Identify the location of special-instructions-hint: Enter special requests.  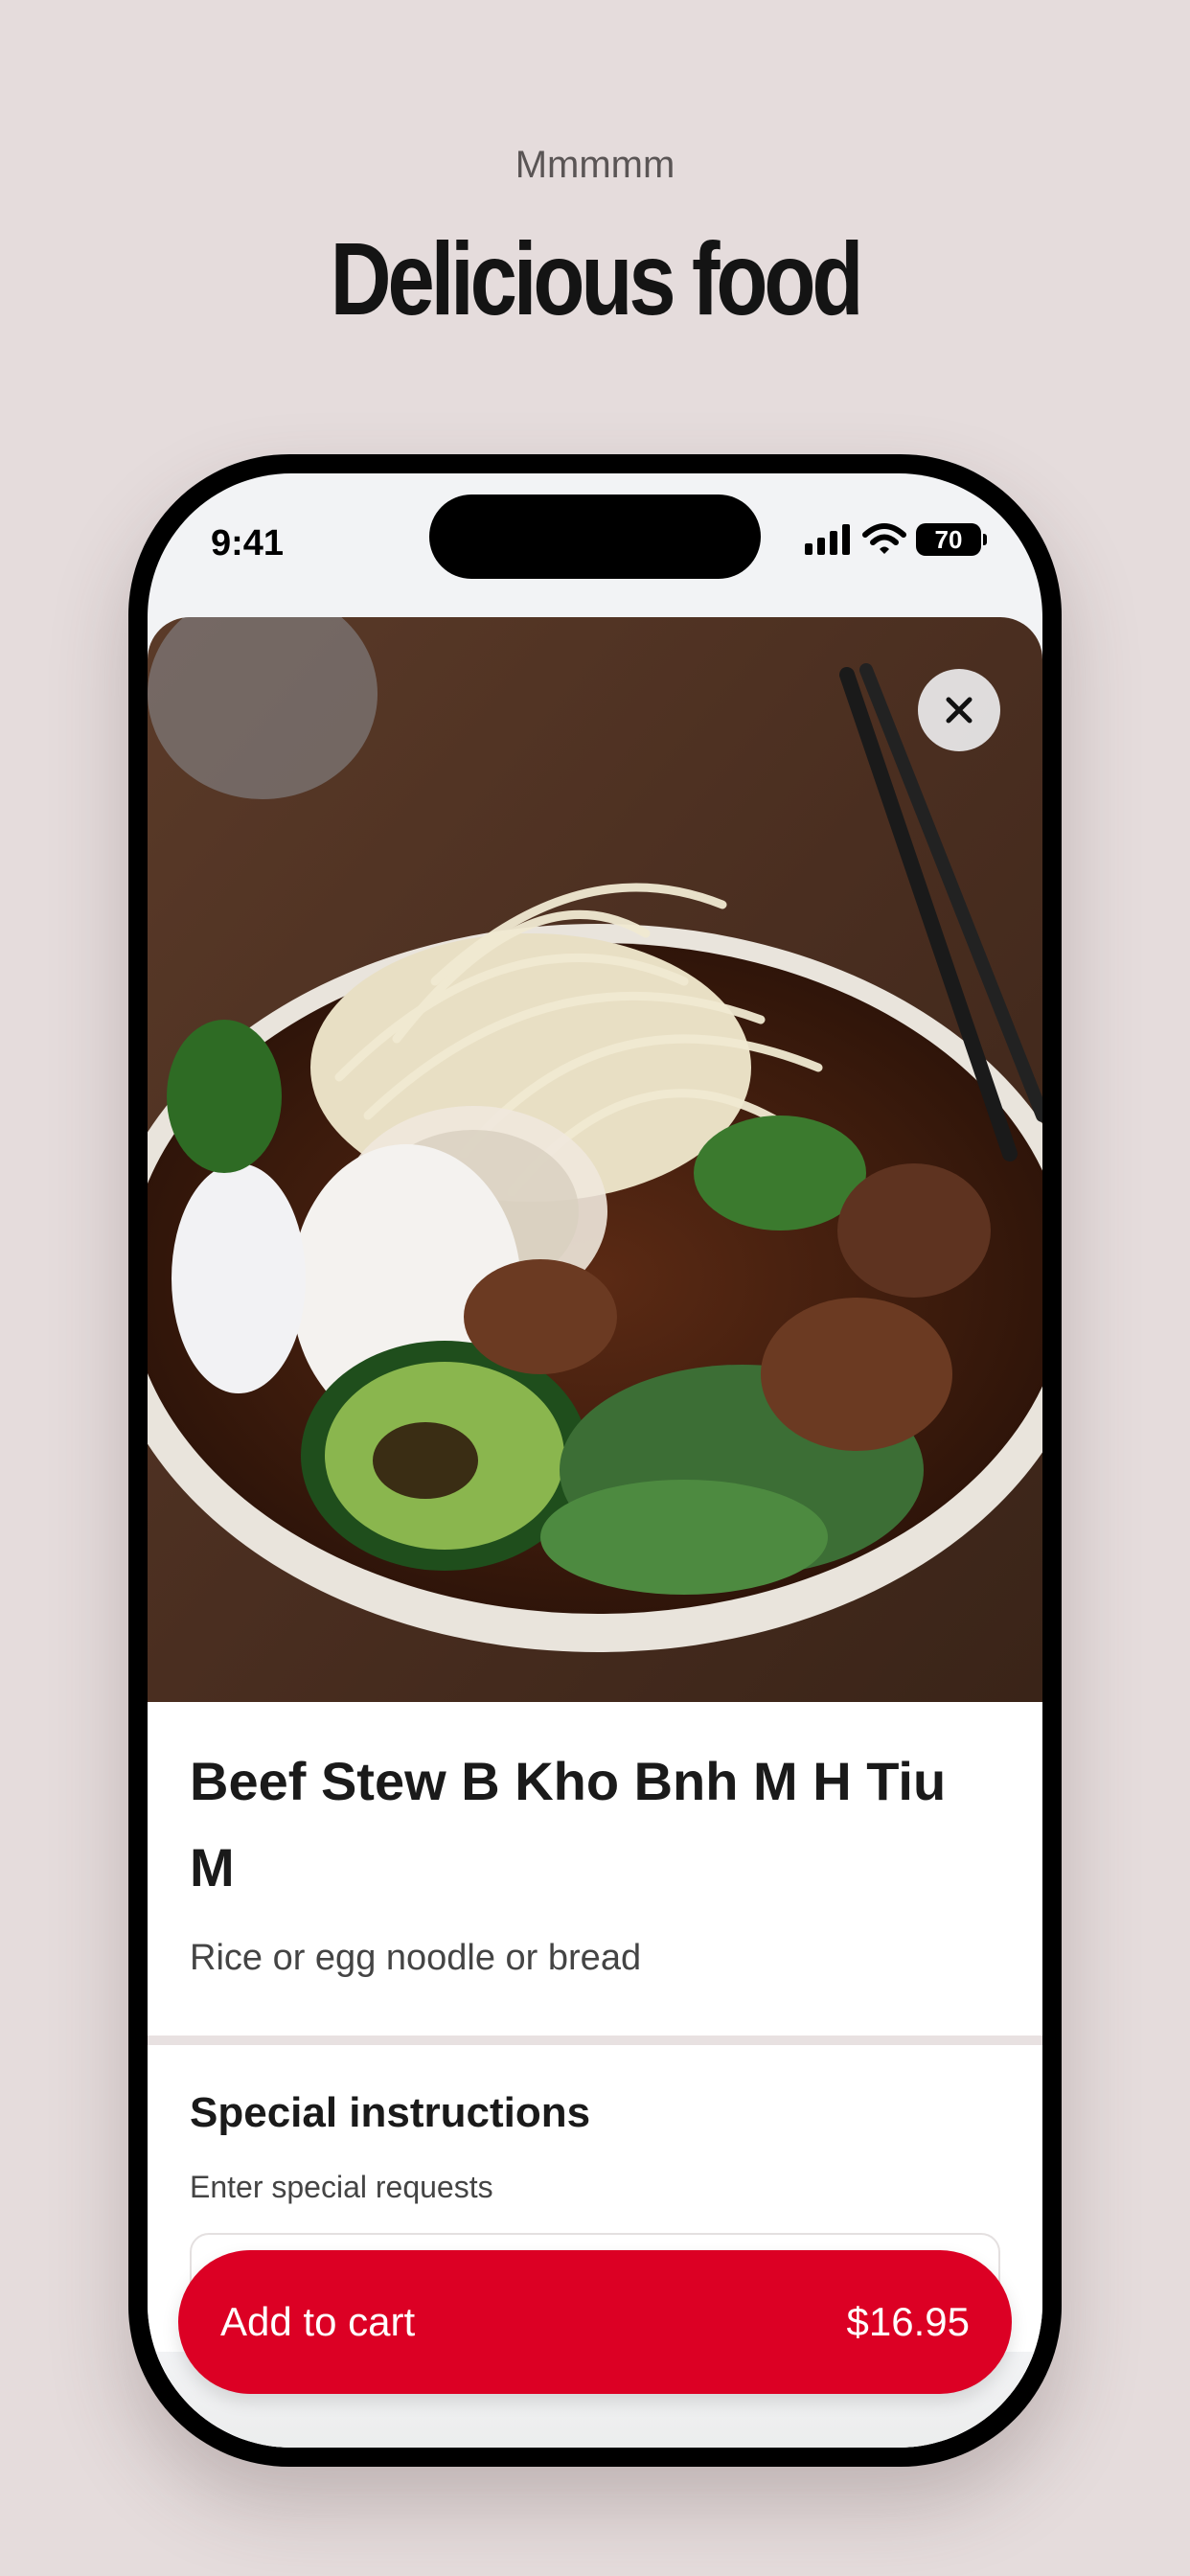
(342, 2187).